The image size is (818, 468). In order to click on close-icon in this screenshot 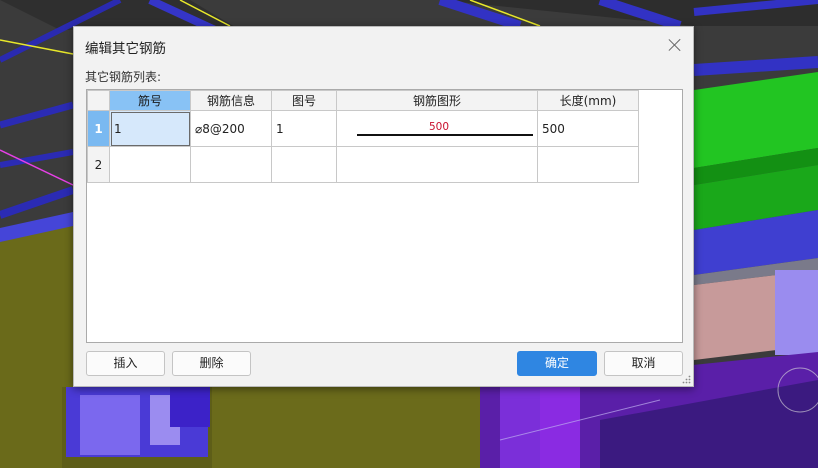, I will do `click(675, 45)`.